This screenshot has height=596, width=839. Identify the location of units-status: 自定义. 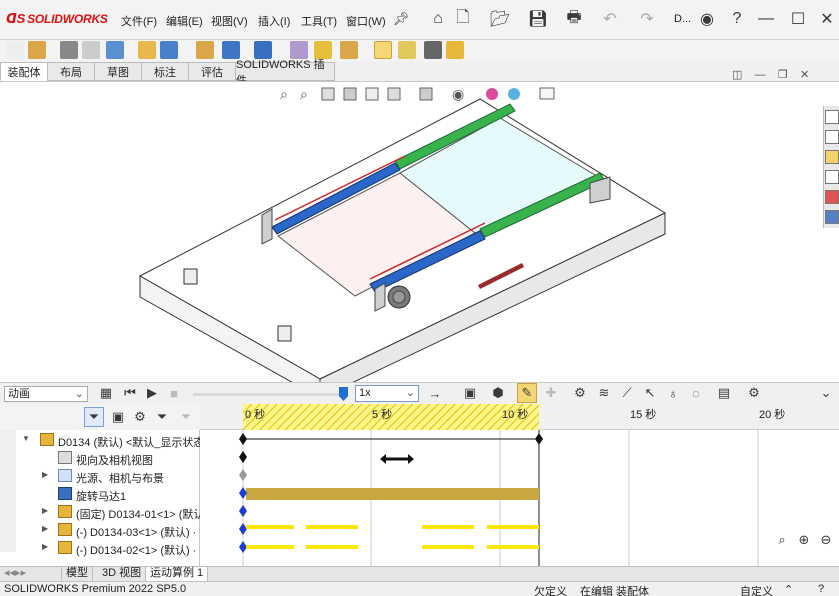
(756, 589).